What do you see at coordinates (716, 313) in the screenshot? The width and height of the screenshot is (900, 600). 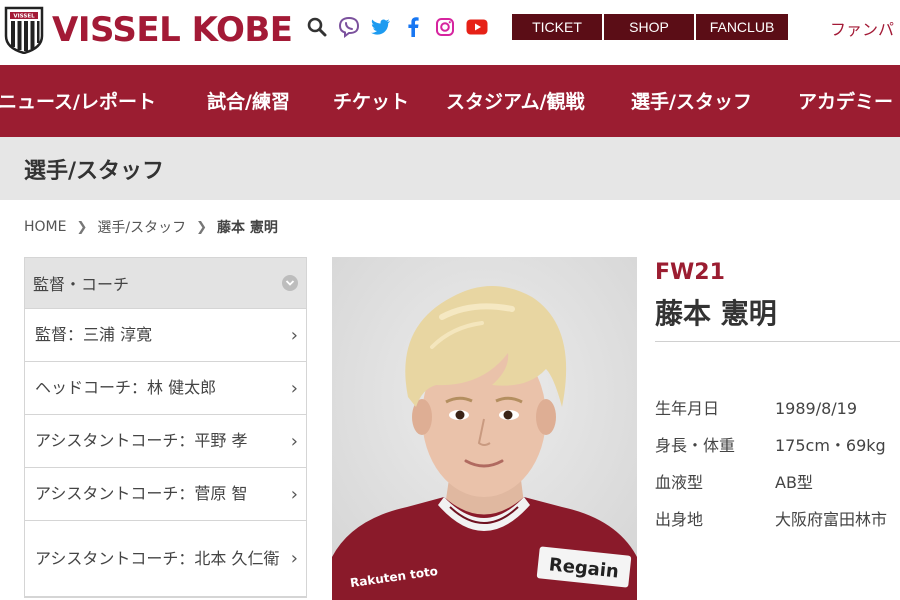 I see `player-name: 藤本 憲明` at bounding box center [716, 313].